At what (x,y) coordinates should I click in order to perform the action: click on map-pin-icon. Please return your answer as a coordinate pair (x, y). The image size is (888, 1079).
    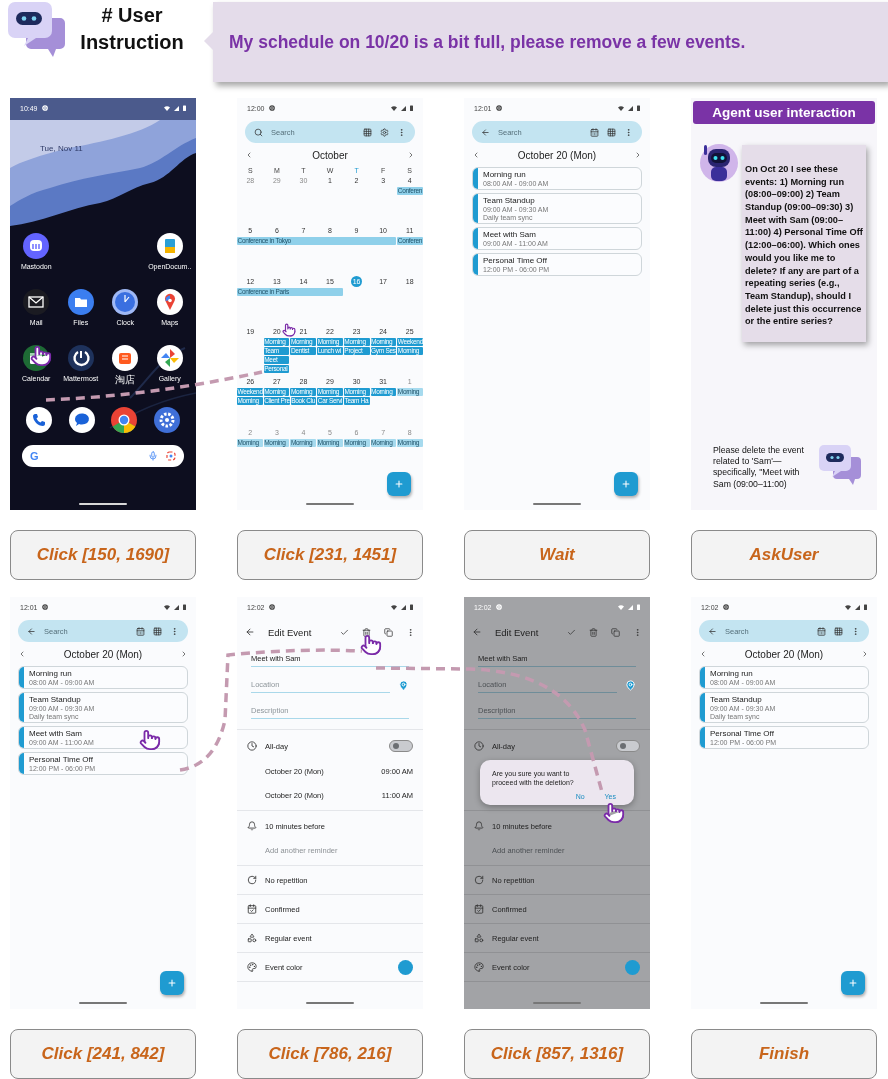
    Looking at the image, I should click on (169, 302).